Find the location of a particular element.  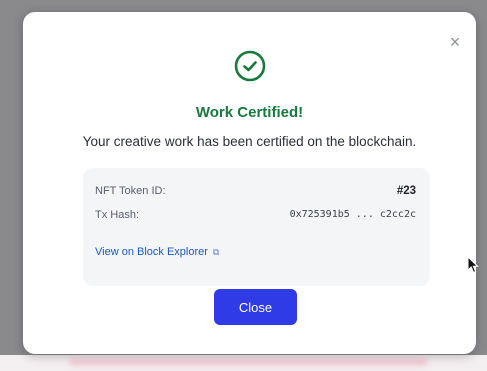

close-button: Close is located at coordinates (255, 307).